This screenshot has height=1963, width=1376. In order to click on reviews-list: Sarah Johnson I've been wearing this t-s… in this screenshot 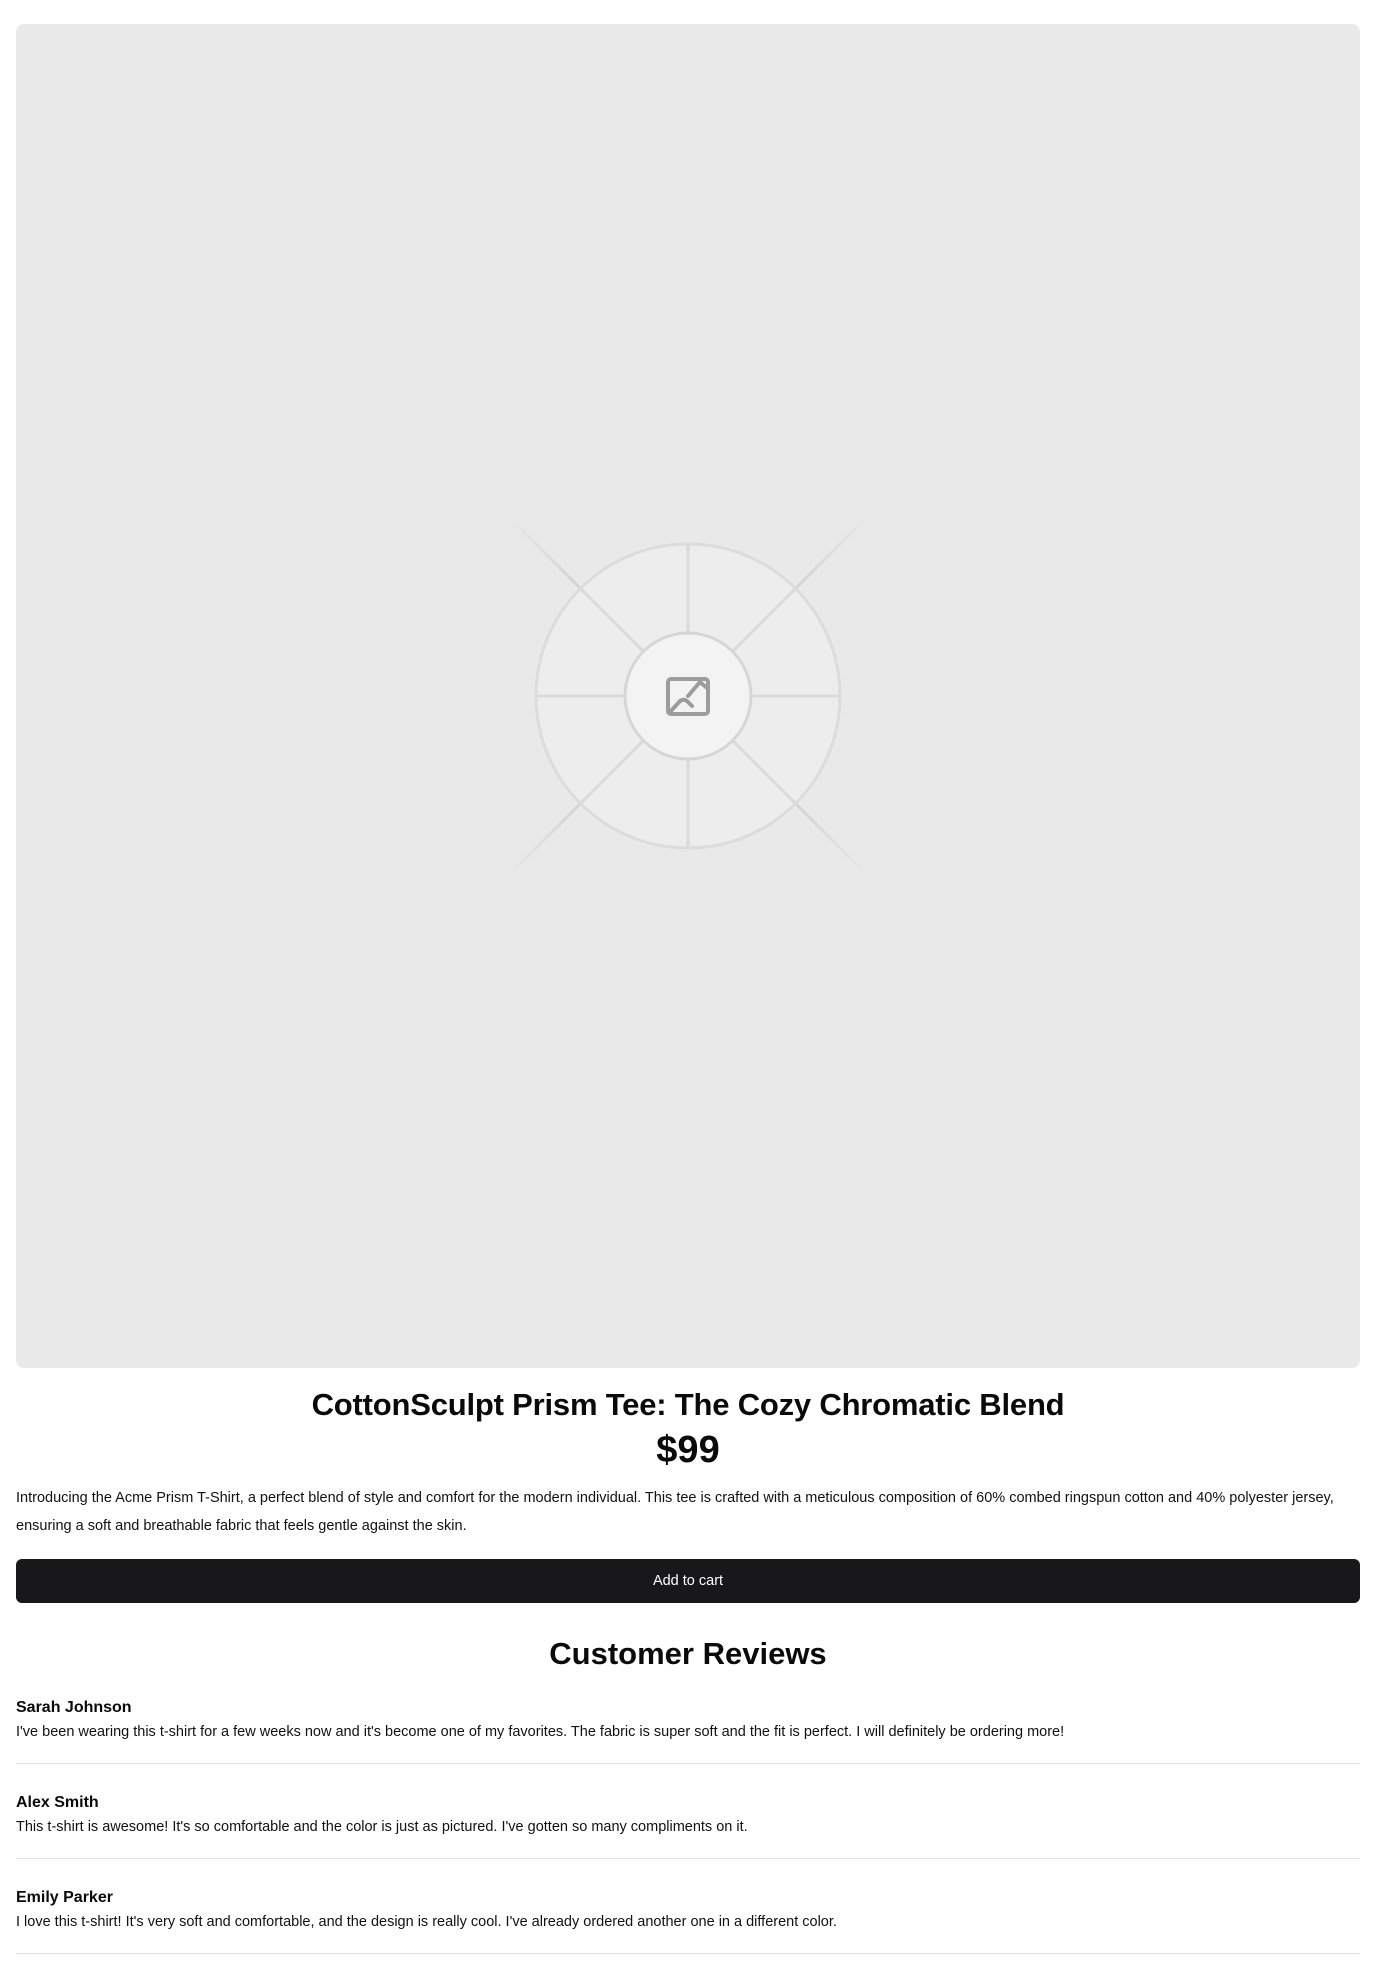, I will do `click(688, 1825)`.